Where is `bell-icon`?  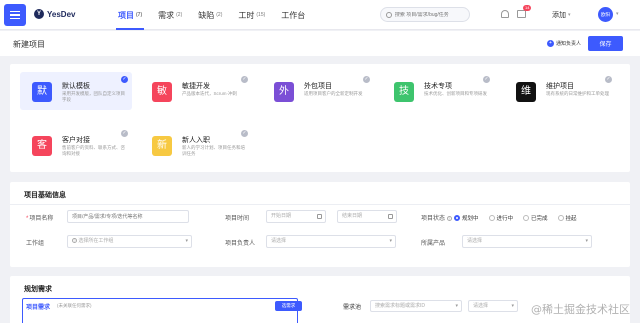 bell-icon is located at coordinates (505, 14).